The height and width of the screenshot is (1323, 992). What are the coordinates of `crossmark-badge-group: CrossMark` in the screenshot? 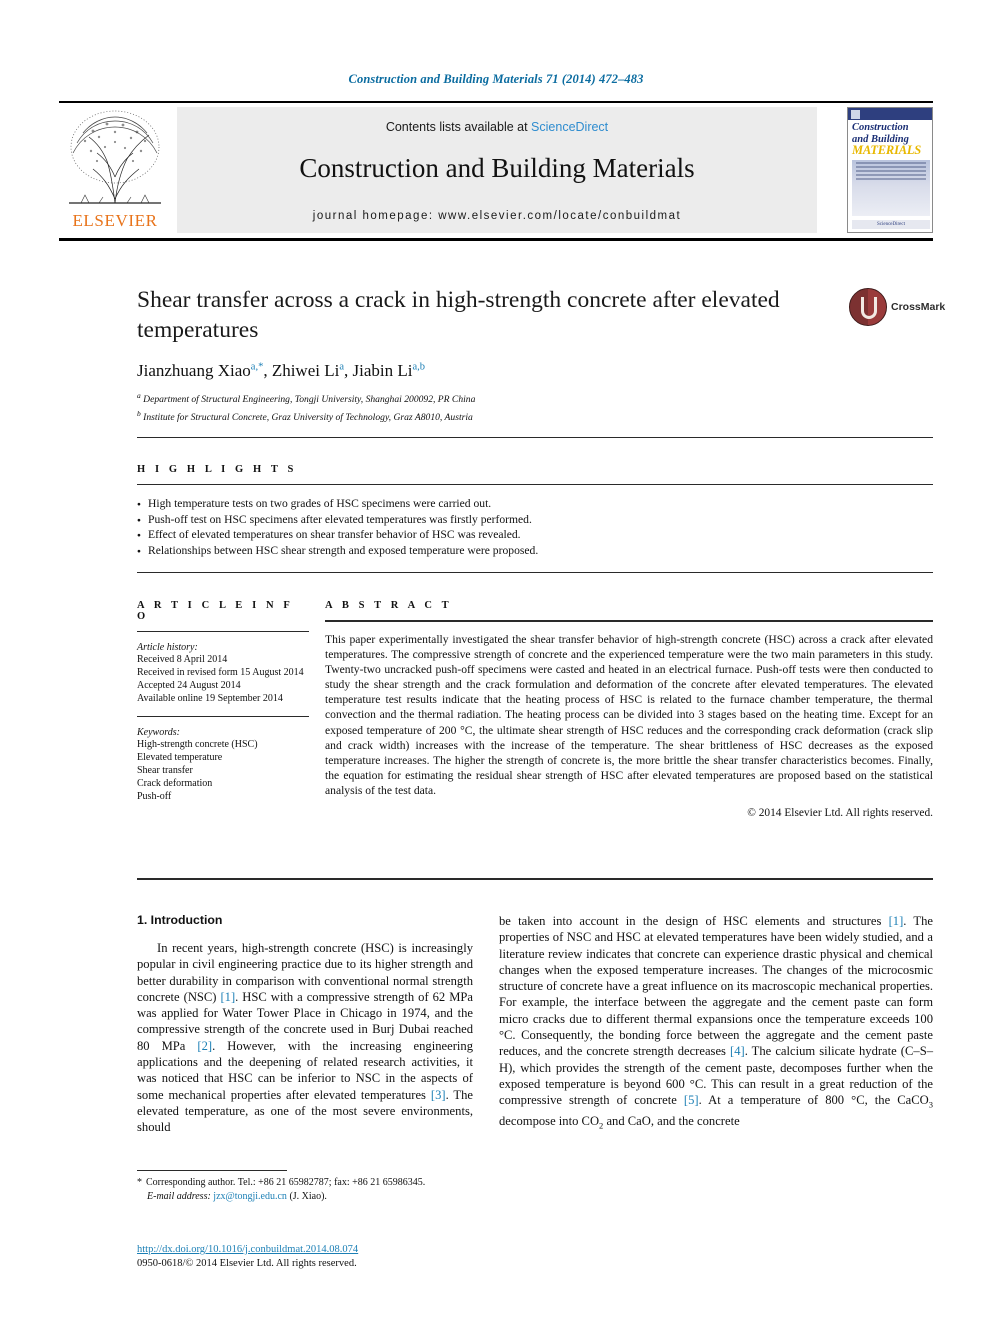 It's located at (897, 309).